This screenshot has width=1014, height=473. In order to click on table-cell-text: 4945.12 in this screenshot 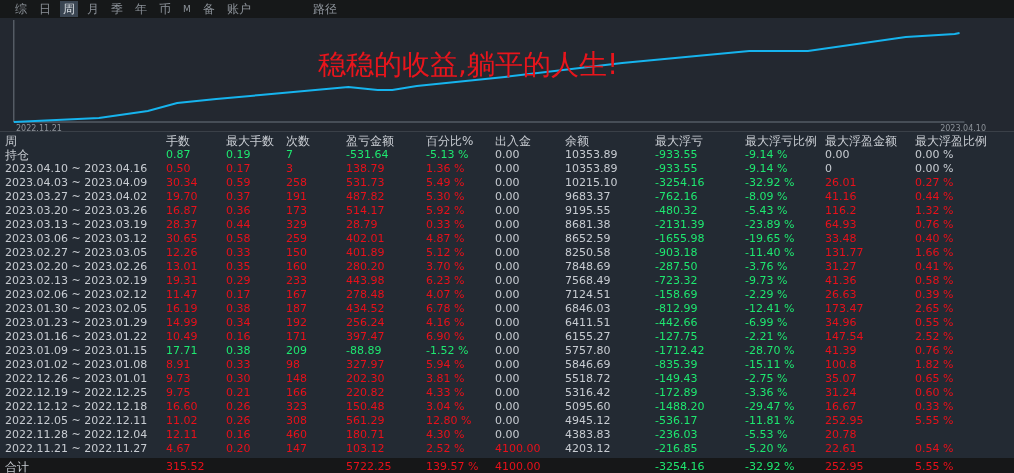, I will do `click(588, 421)`.